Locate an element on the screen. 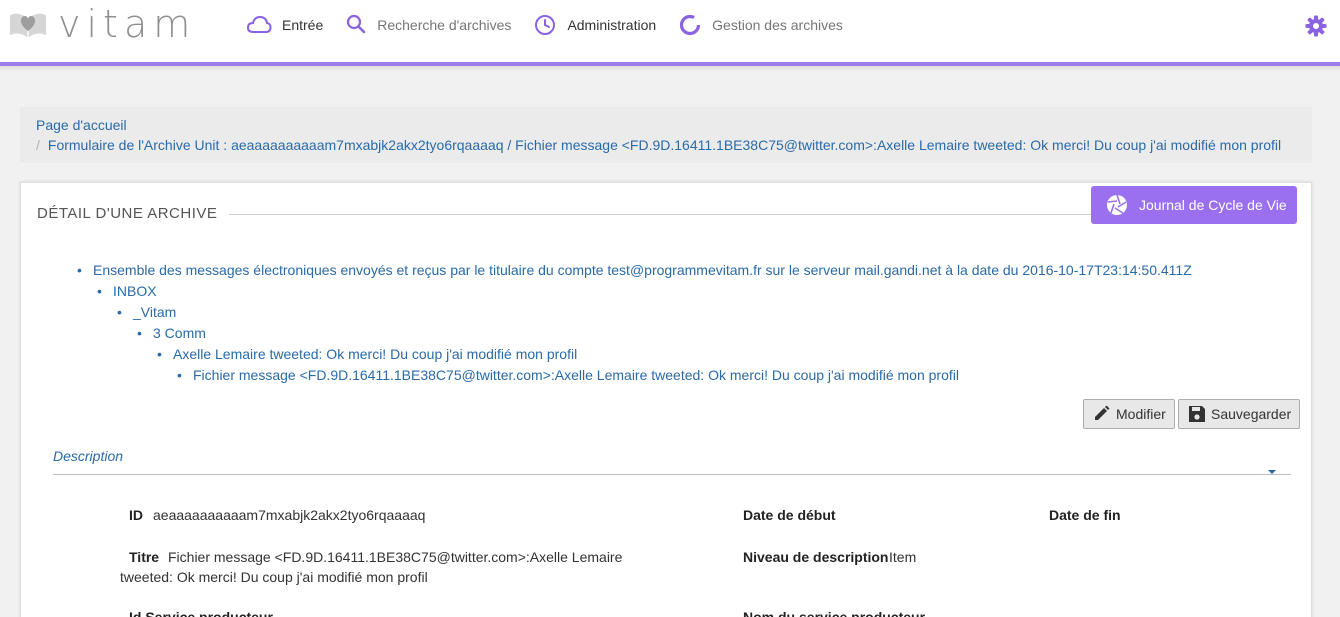 The image size is (1340, 617). nav-item-administration: Administration is located at coordinates (594, 25).